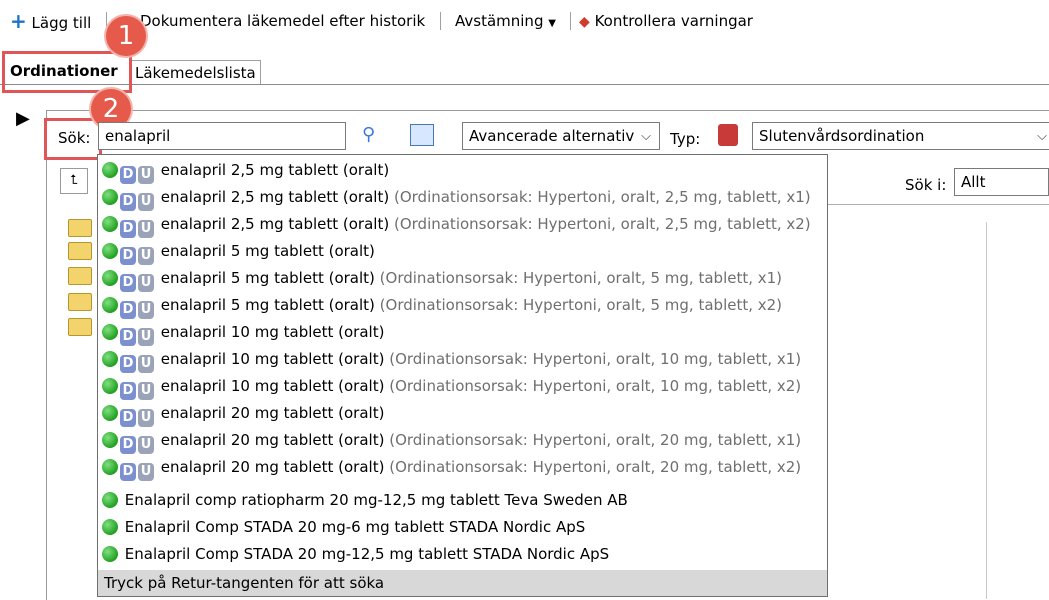 This screenshot has height=600, width=1049. Describe the element at coordinates (282, 21) in the screenshot. I see `document-history-button: Dokumentera läkemedel efter historik` at that location.